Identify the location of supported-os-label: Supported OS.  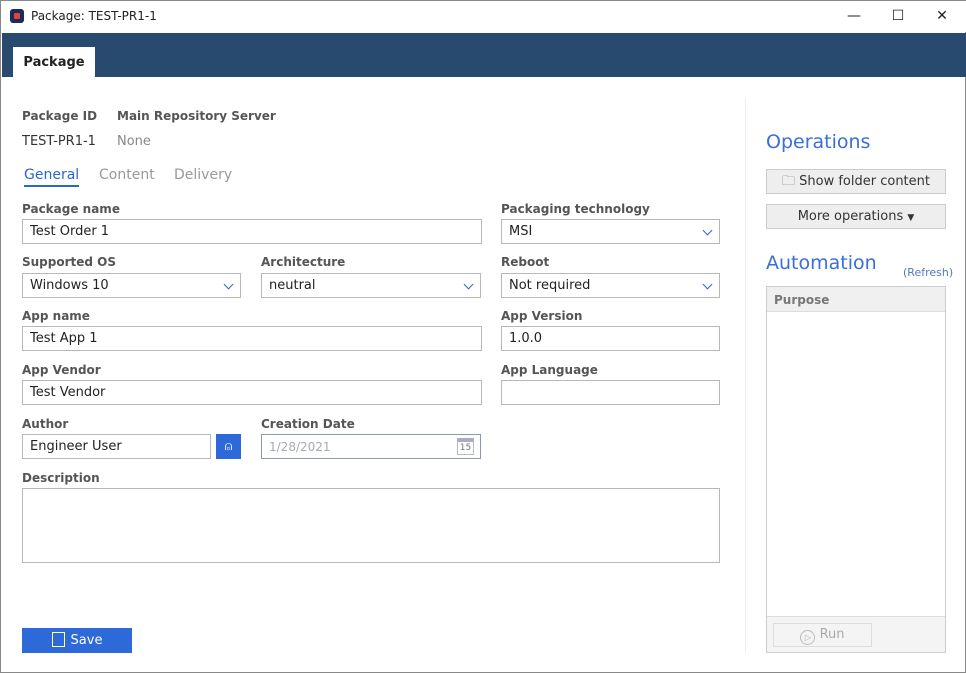
(69, 262).